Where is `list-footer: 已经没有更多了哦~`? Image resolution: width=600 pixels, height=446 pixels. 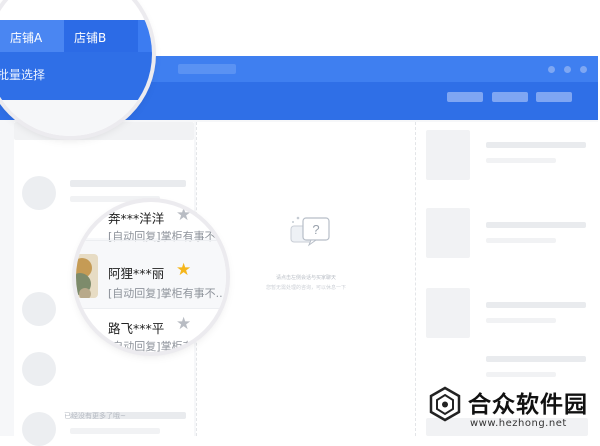
list-footer: 已经没有更多了哦~ is located at coordinates (95, 416).